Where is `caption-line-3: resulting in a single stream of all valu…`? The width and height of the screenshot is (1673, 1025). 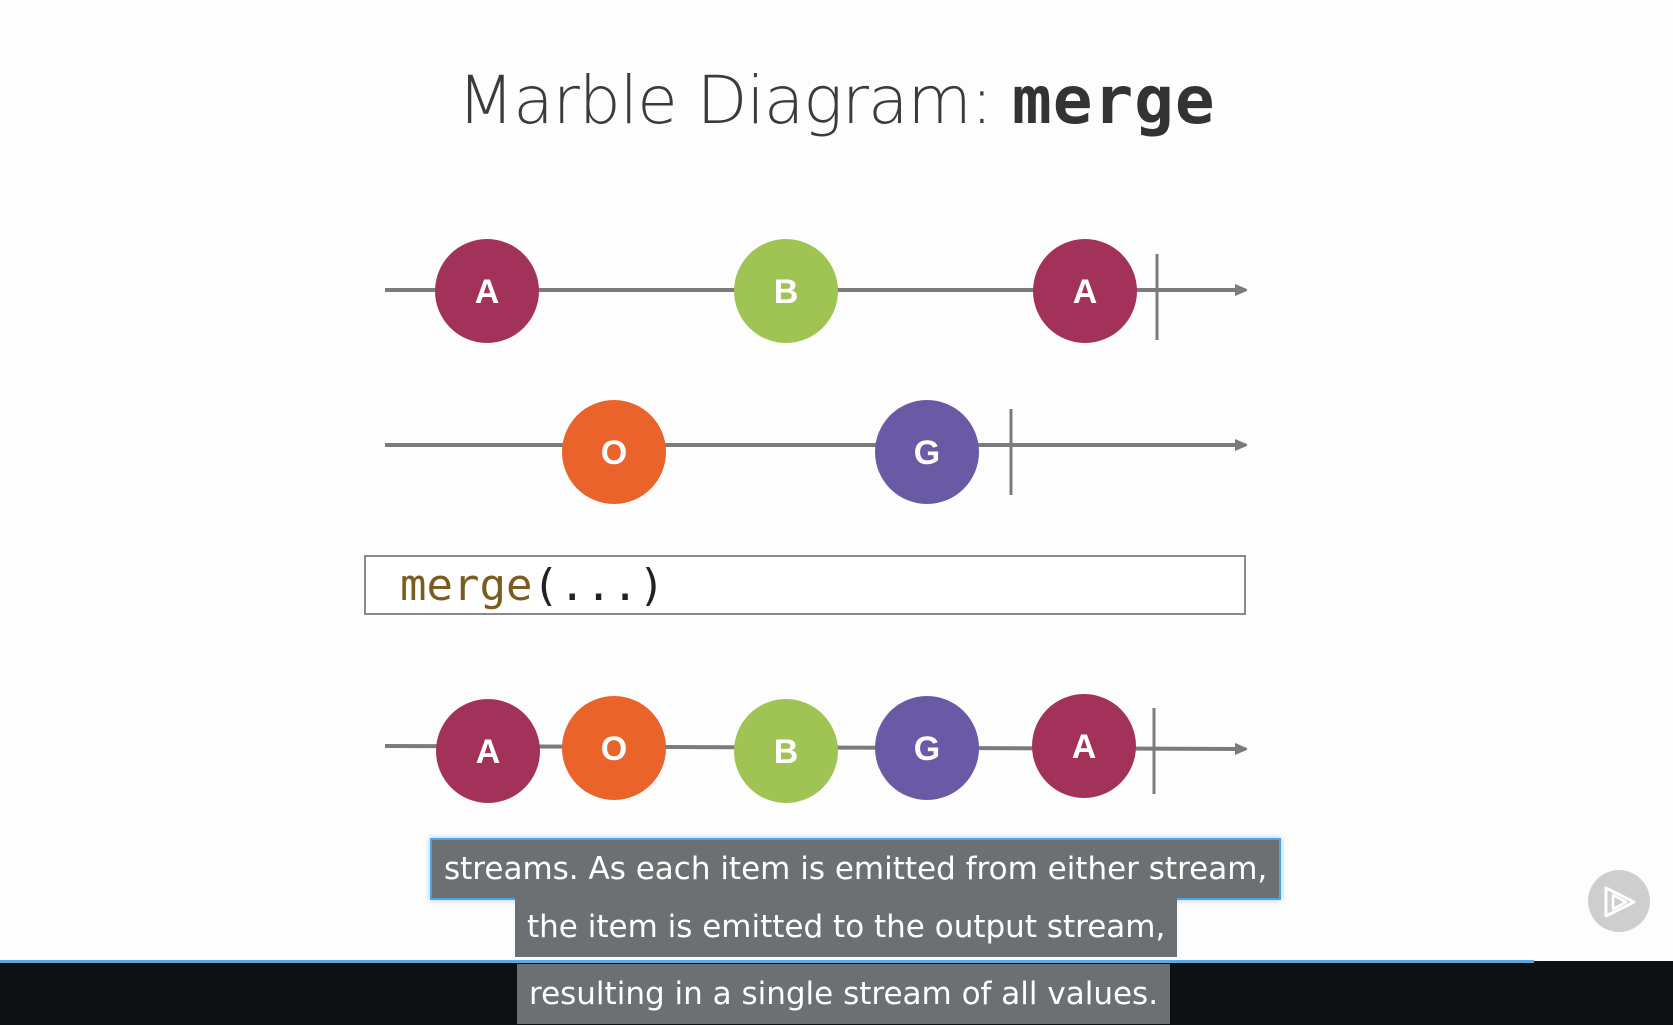
caption-line-3: resulting in a single stream of all valu… is located at coordinates (844, 994).